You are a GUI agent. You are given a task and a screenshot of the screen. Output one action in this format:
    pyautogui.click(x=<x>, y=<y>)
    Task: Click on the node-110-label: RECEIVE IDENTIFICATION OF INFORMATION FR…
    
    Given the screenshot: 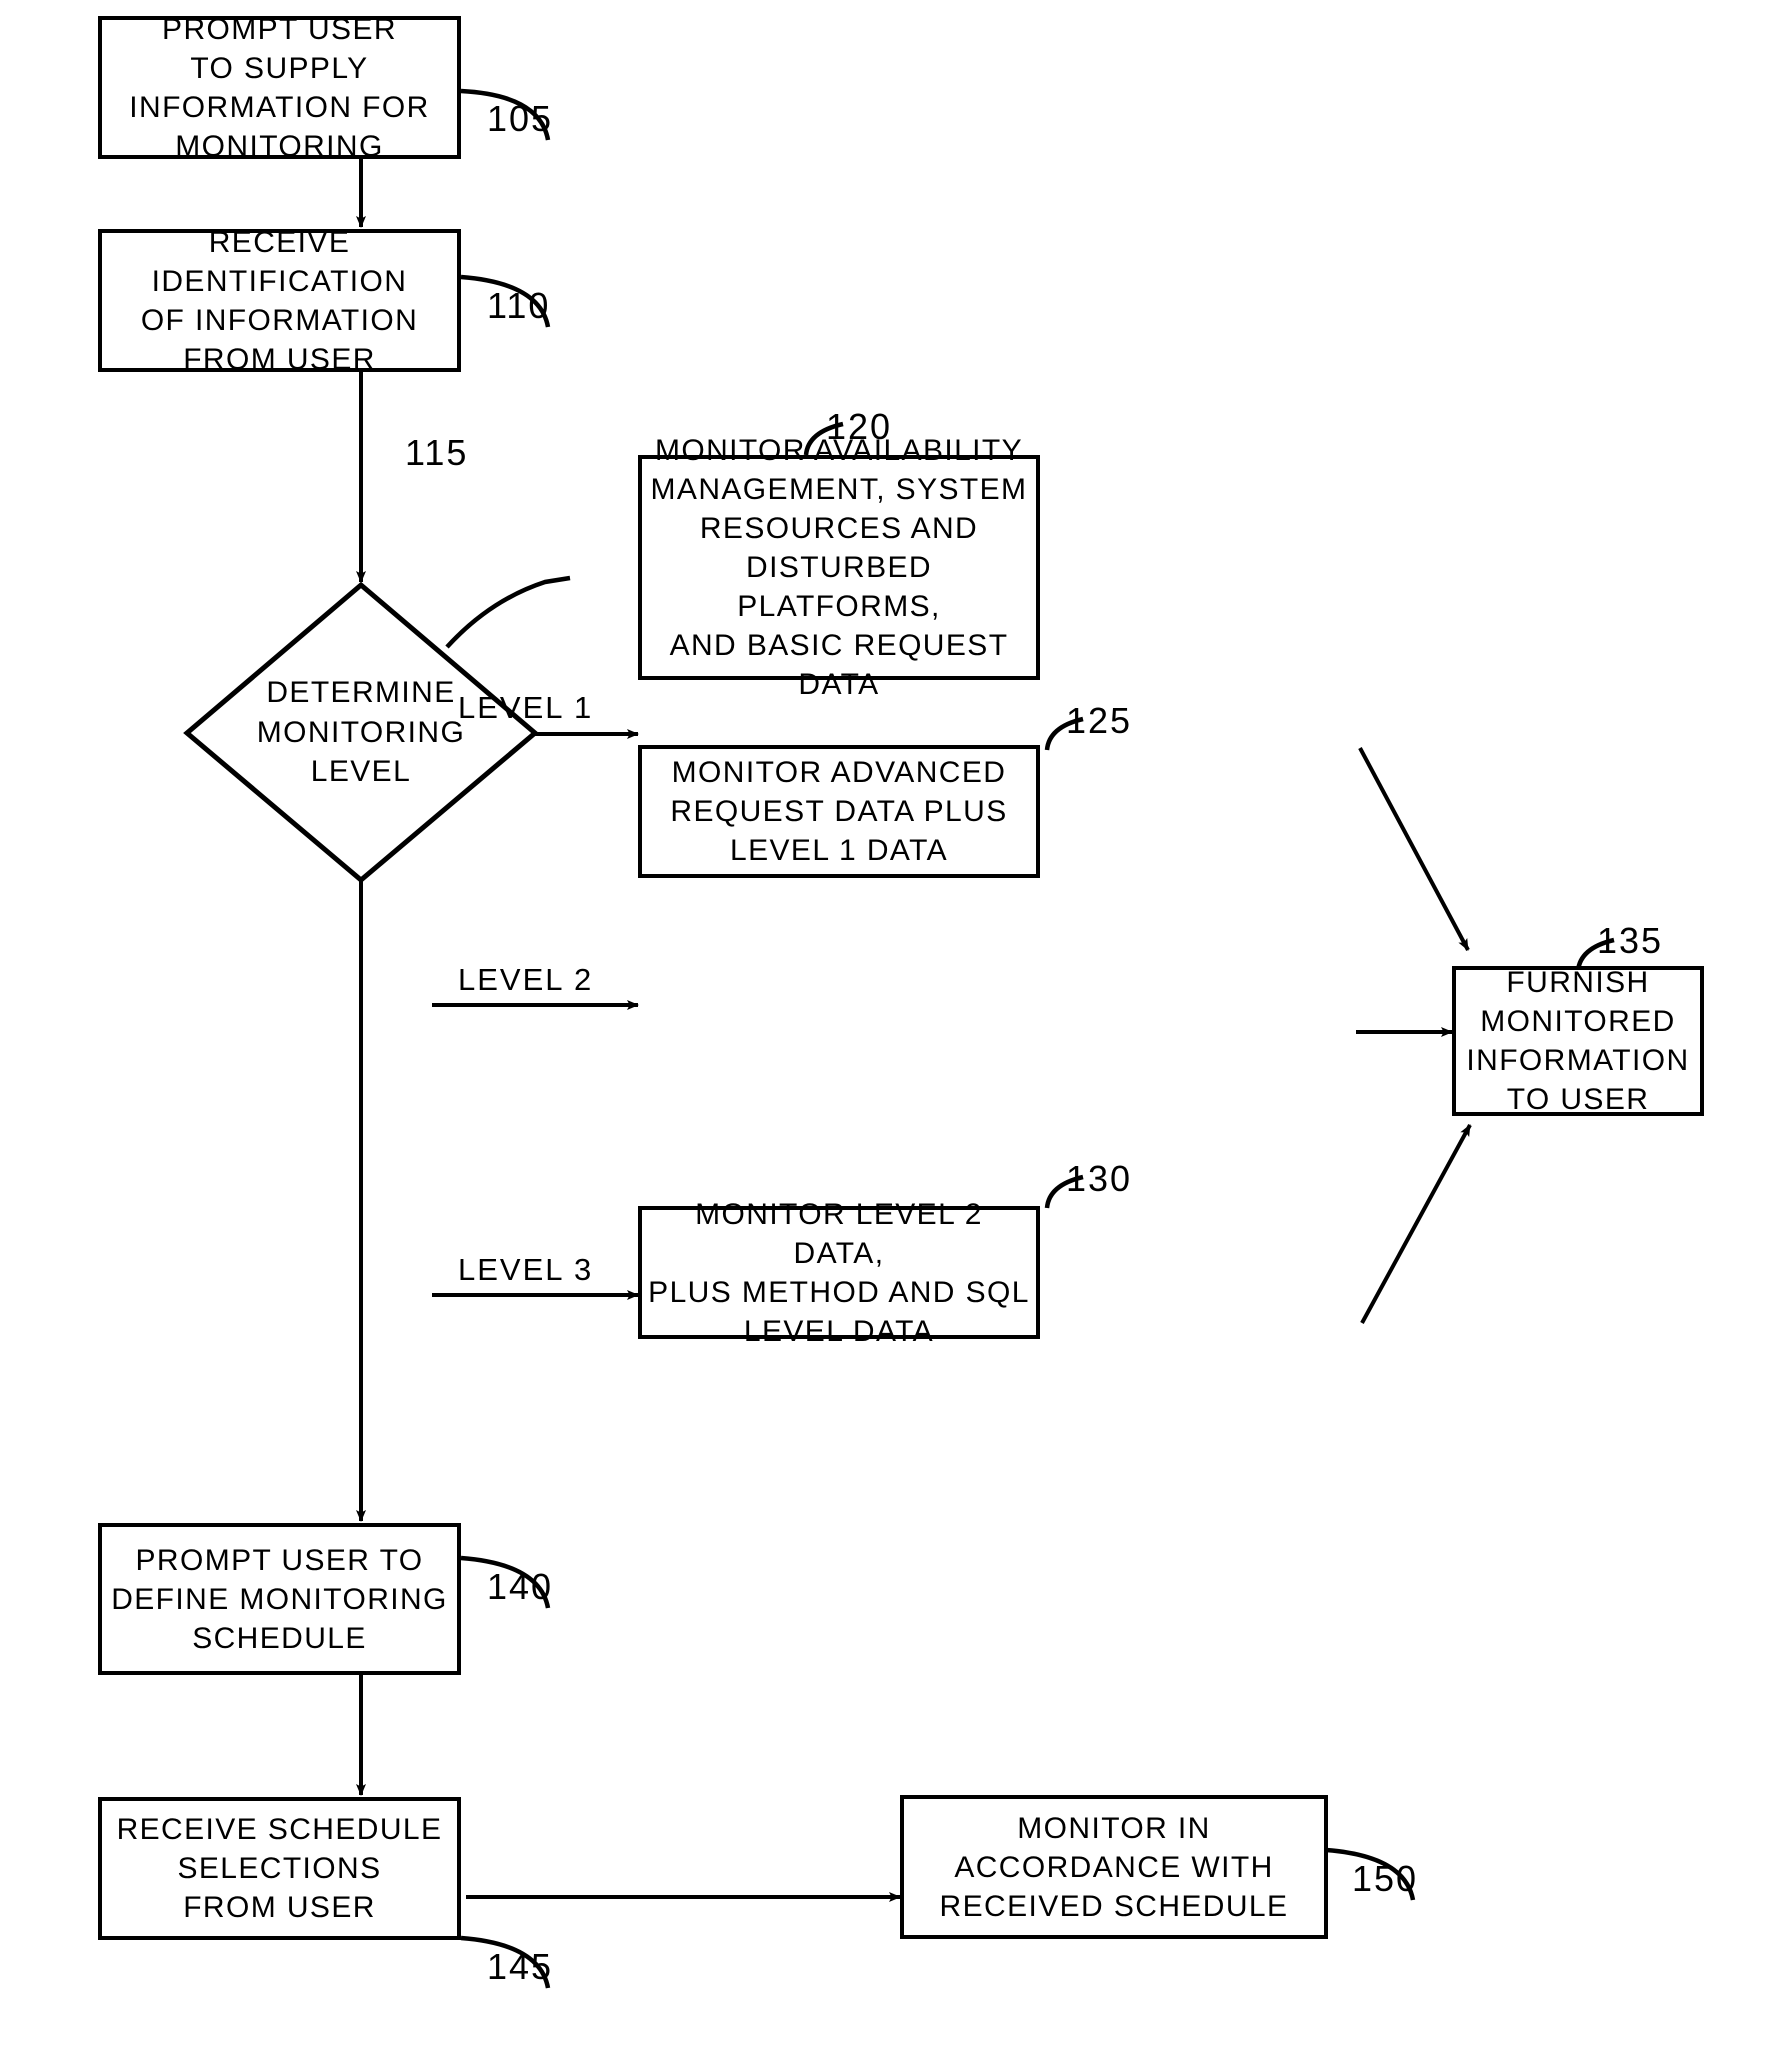 What is the action you would take?
    pyautogui.click(x=279, y=300)
    